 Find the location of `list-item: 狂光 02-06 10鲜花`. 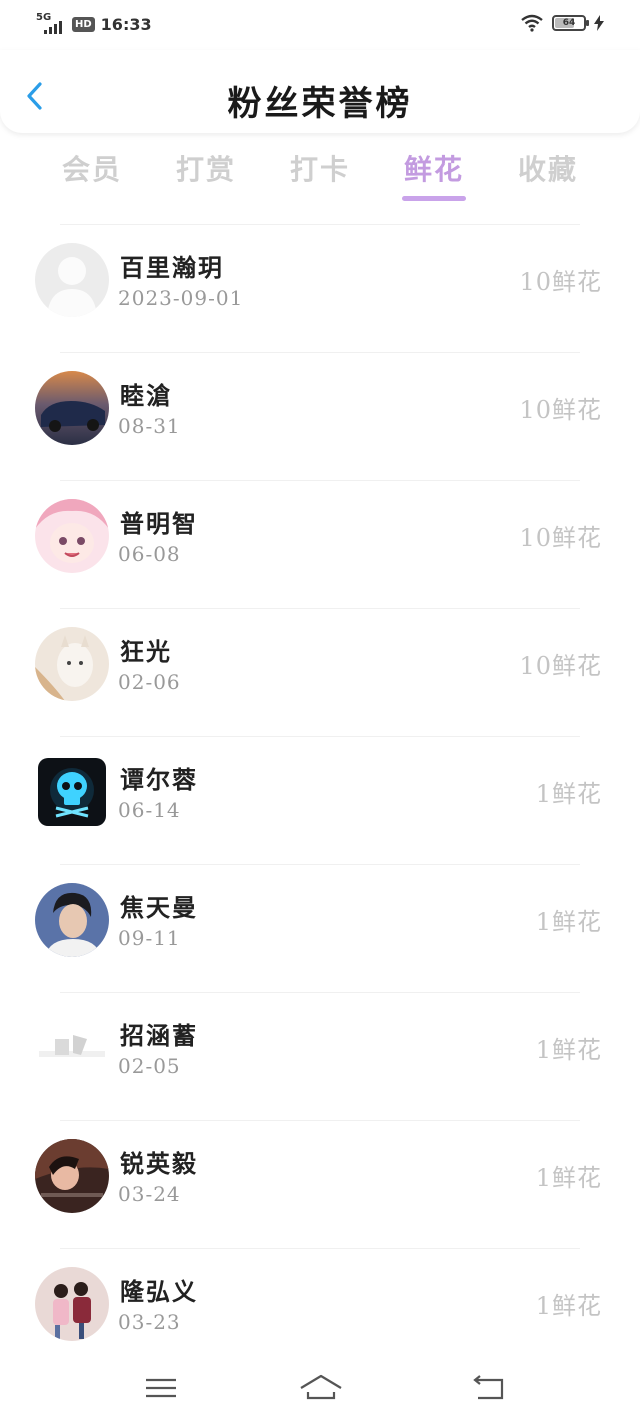

list-item: 狂光 02-06 10鲜花 is located at coordinates (320, 672).